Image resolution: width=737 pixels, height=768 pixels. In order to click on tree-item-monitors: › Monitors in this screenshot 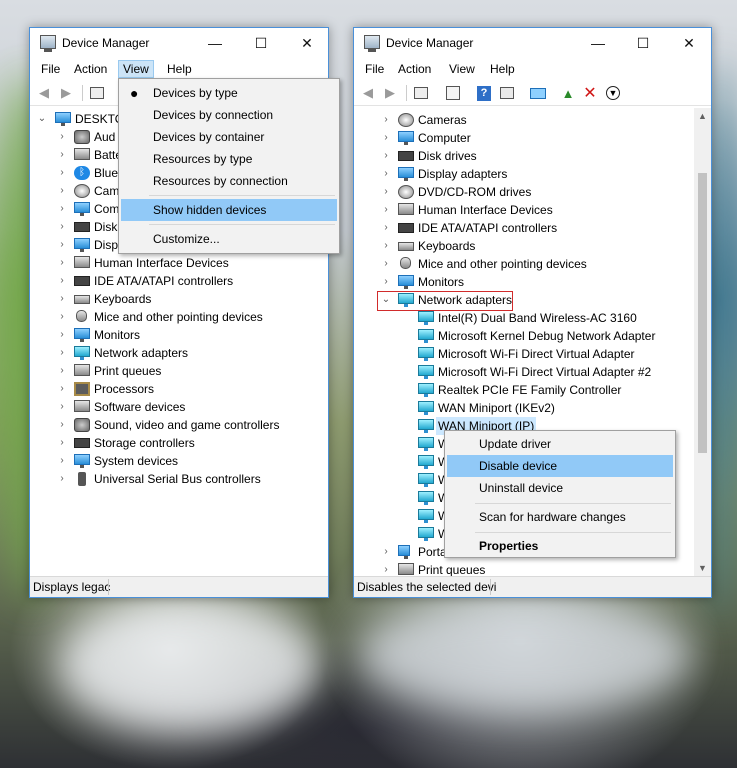, I will do `click(160, 335)`.